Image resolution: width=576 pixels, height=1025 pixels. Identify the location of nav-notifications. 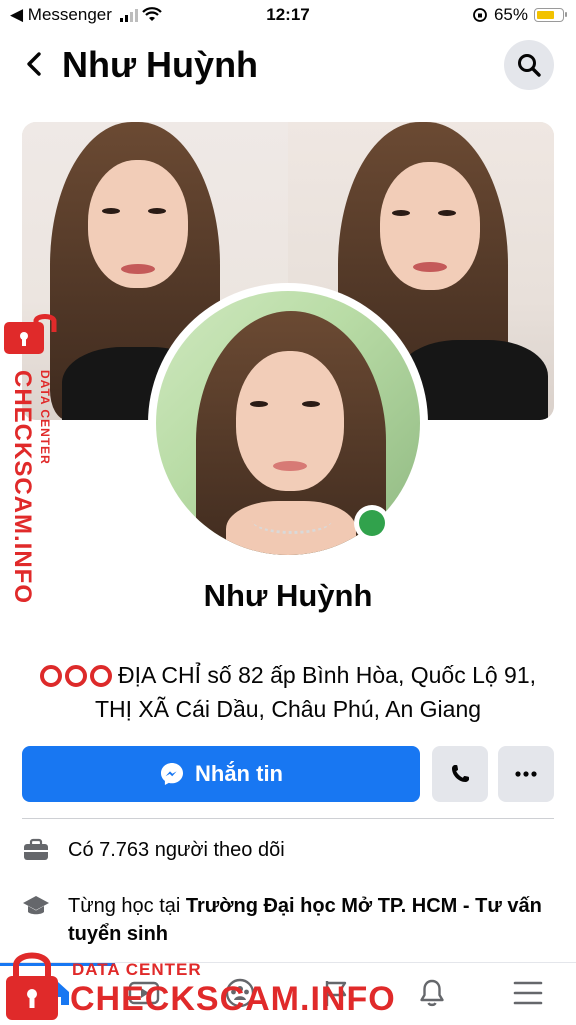
(432, 993).